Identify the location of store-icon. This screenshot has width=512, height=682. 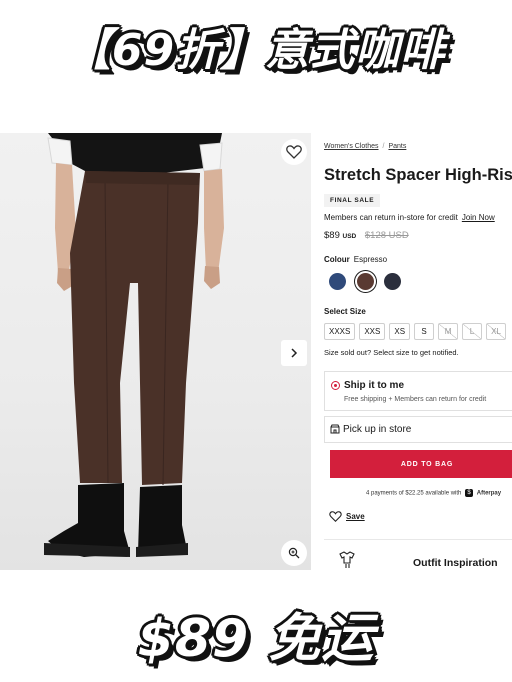
(335, 429).